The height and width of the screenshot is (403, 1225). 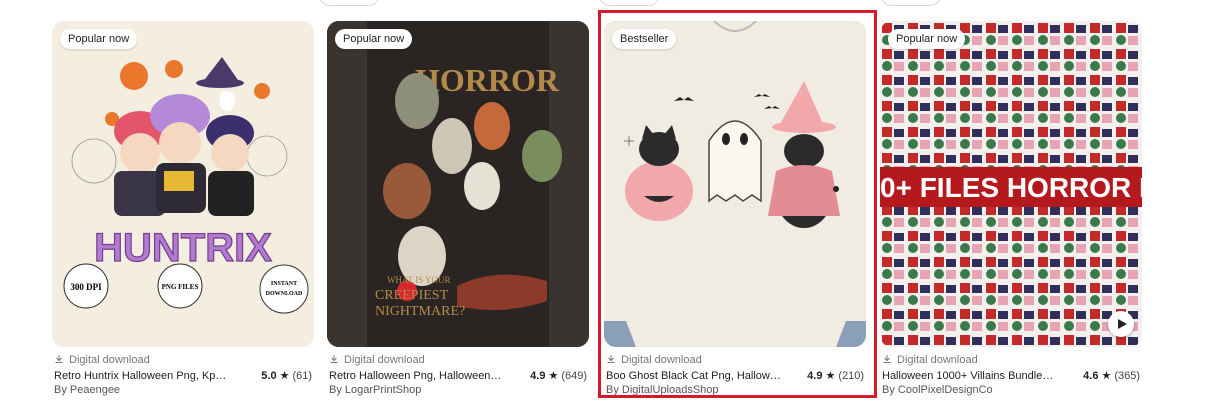 I want to click on rating: 4.9 ★ (649), so click(x=558, y=376).